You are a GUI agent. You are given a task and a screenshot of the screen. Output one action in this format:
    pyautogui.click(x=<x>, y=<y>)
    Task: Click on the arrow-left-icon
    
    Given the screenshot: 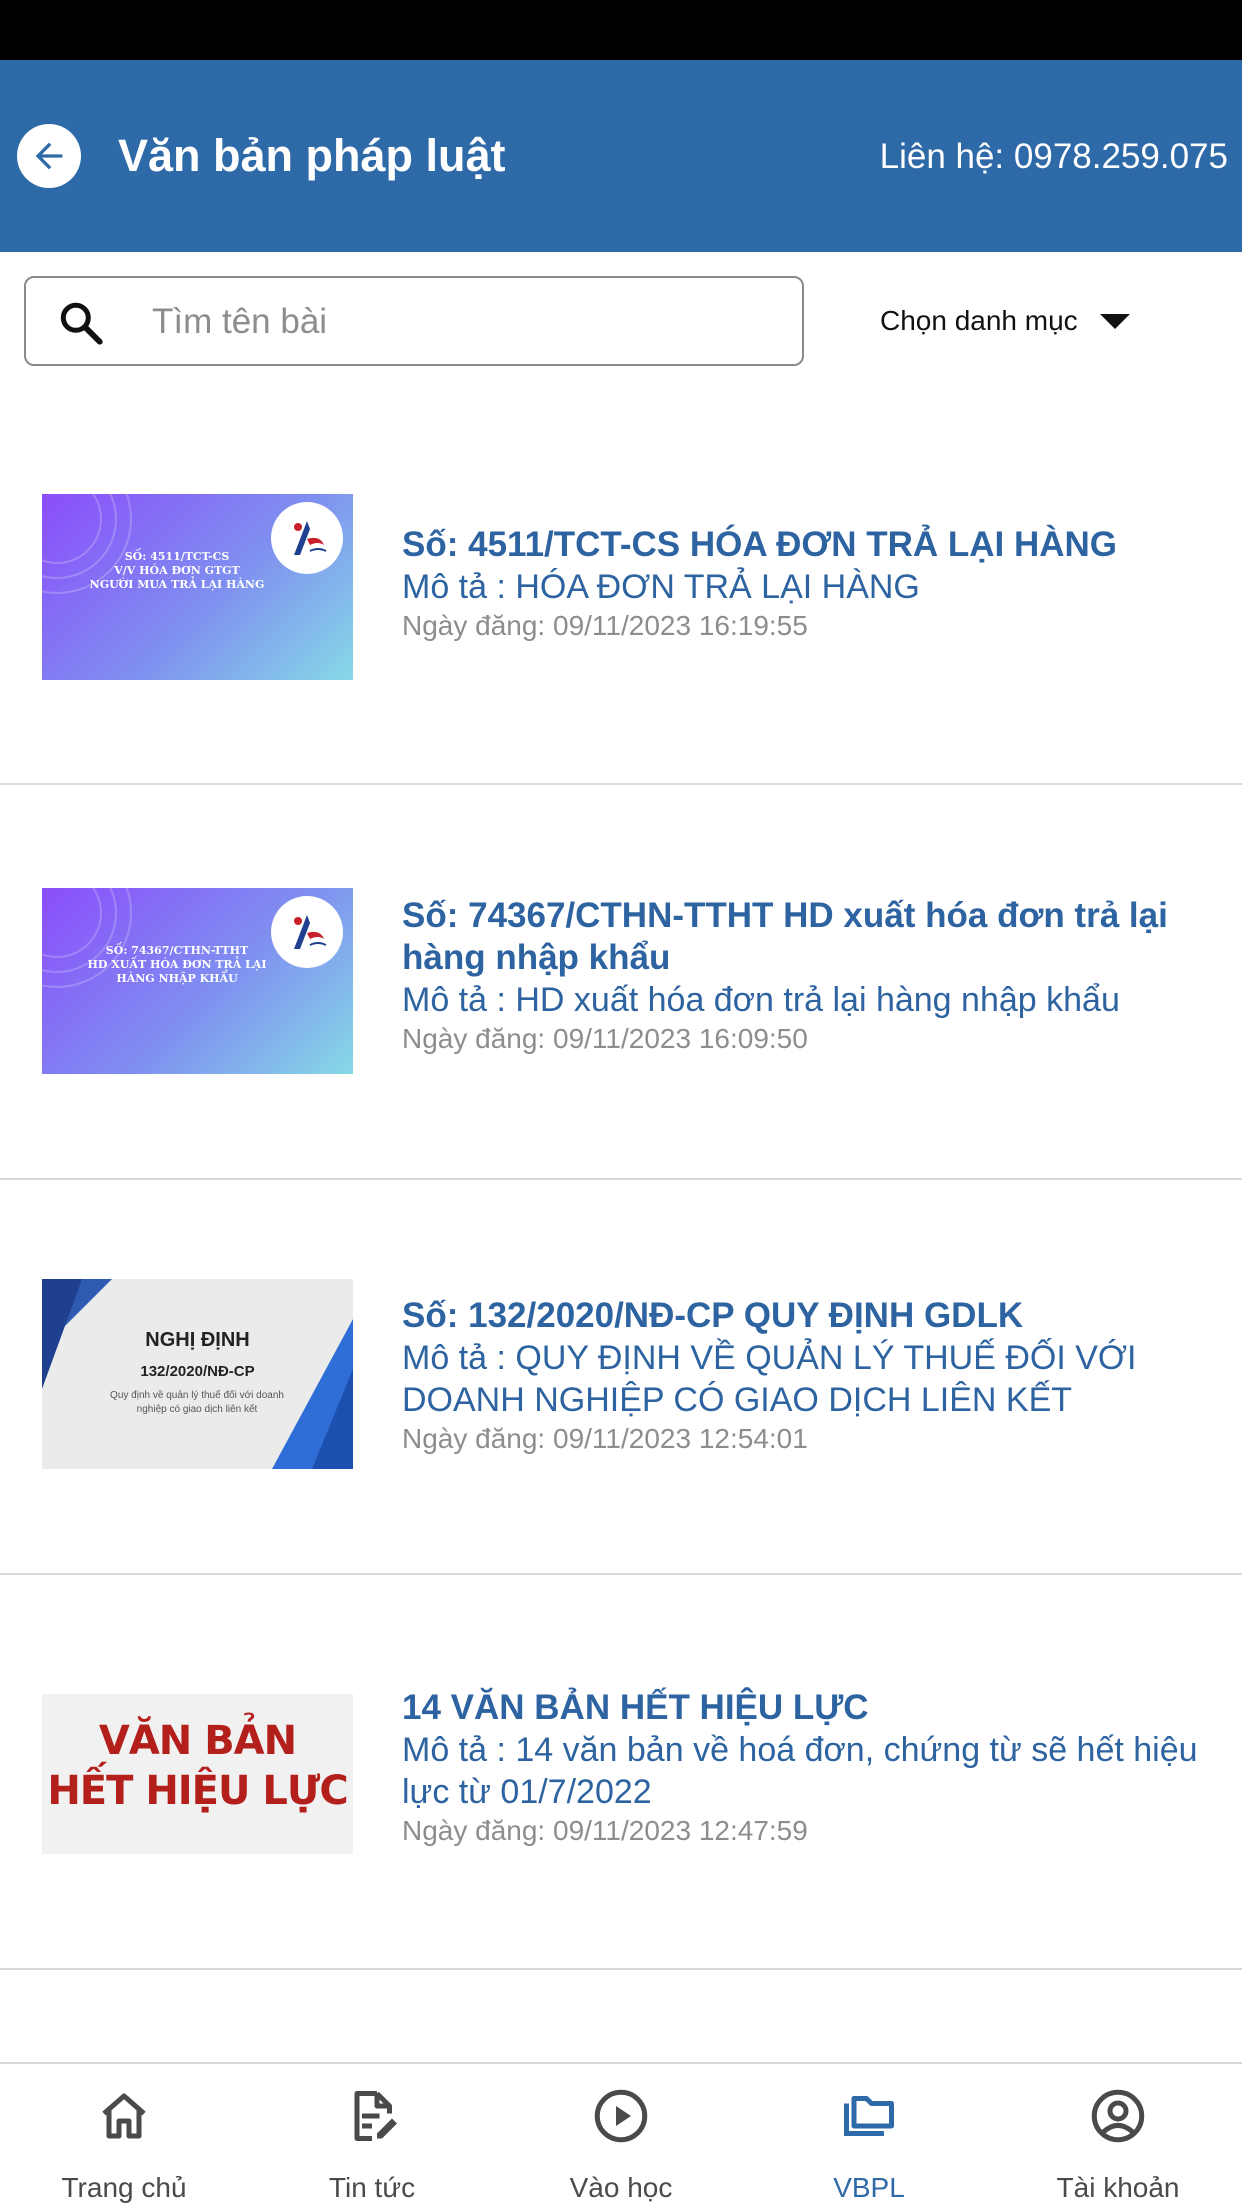 What is the action you would take?
    pyautogui.click(x=49, y=156)
    